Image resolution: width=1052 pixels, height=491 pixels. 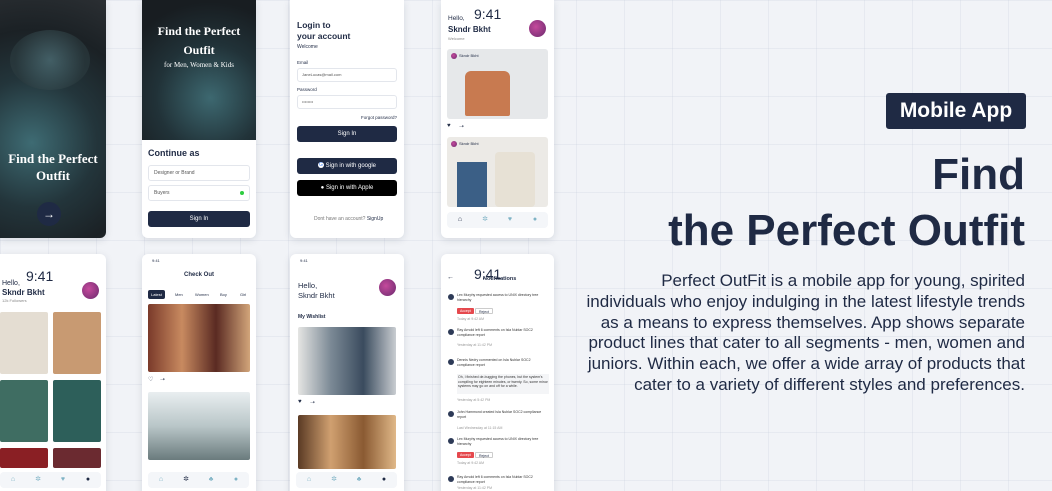 What do you see at coordinates (242, 193) in the screenshot?
I see `selected-dot-icon` at bounding box center [242, 193].